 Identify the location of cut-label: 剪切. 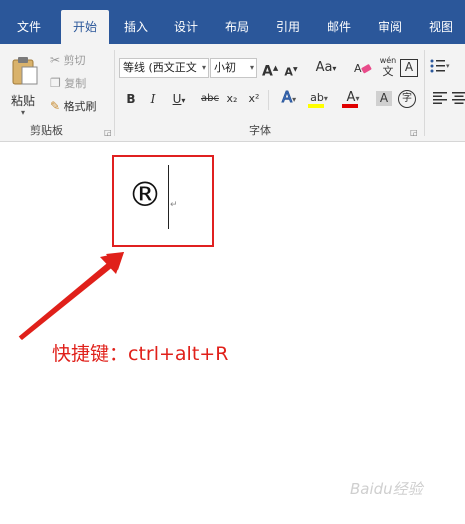
(74, 60).